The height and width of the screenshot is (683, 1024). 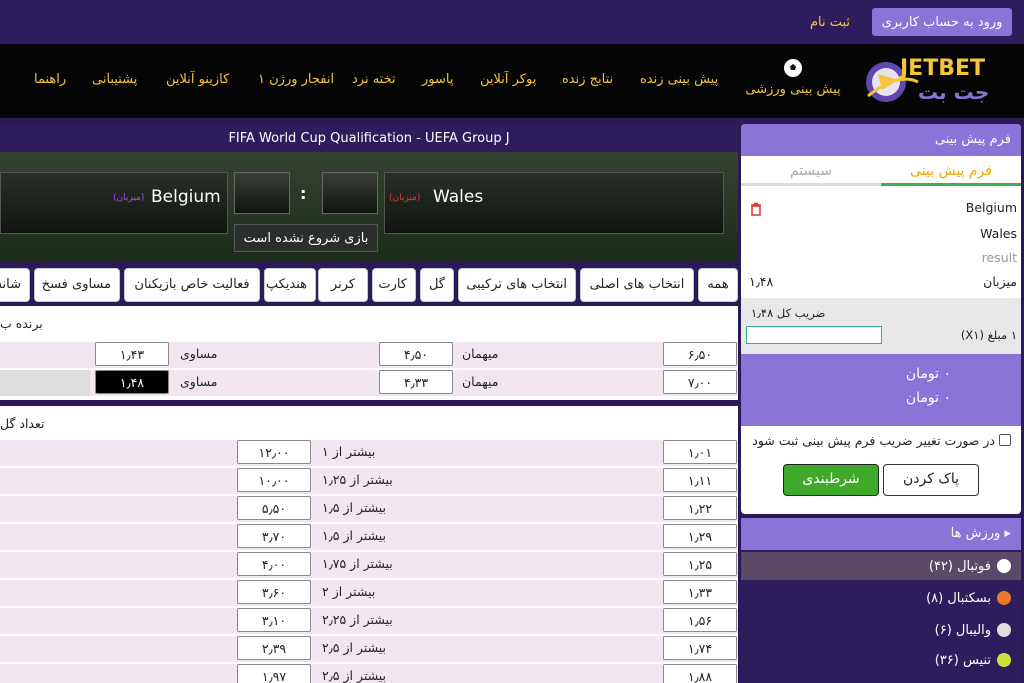 I want to click on odd-label: بیشتر از ۲٫۲۵, so click(x=357, y=619).